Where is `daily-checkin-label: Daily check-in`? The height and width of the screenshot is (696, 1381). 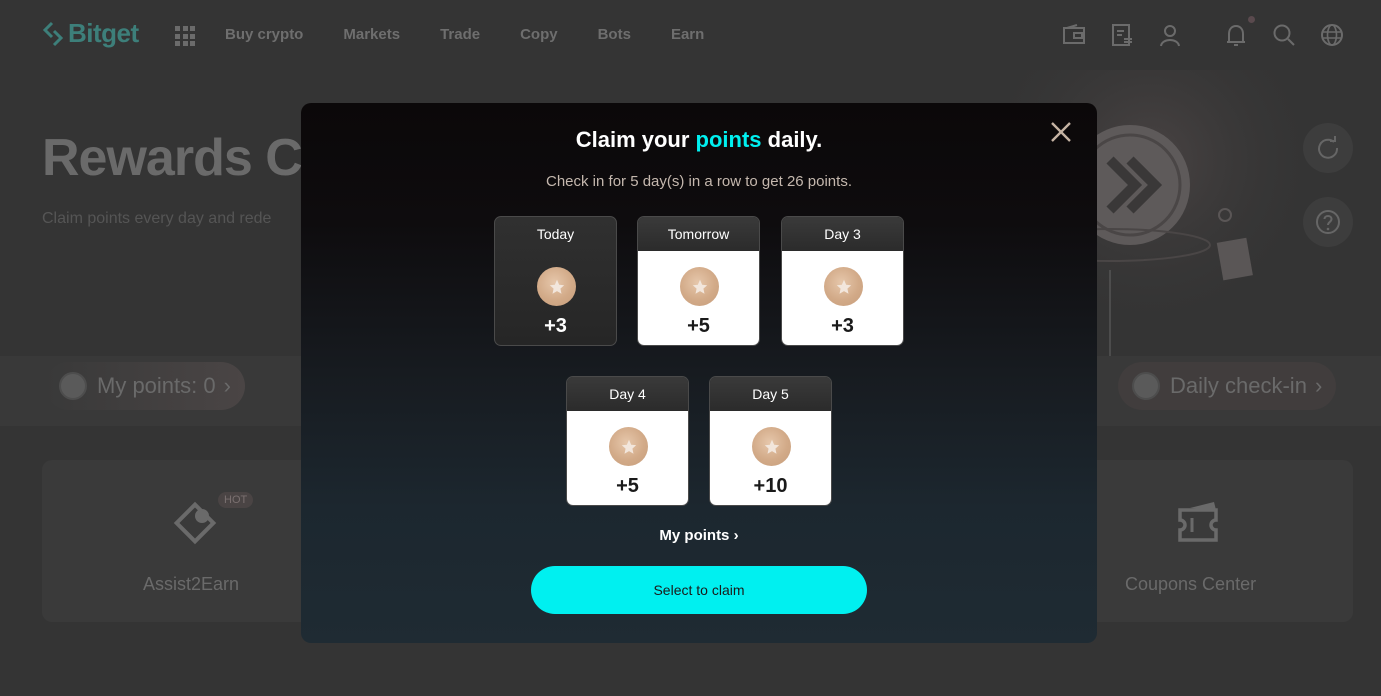
daily-checkin-label: Daily check-in is located at coordinates (1238, 385).